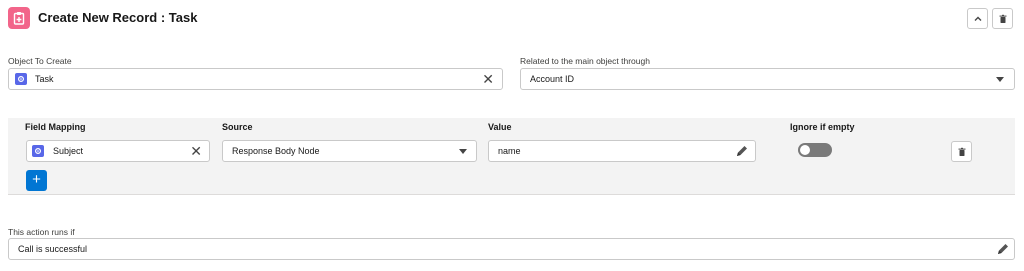 This screenshot has height=271, width=1024. I want to click on column-field-mapping: Field Mapping, so click(55, 127).